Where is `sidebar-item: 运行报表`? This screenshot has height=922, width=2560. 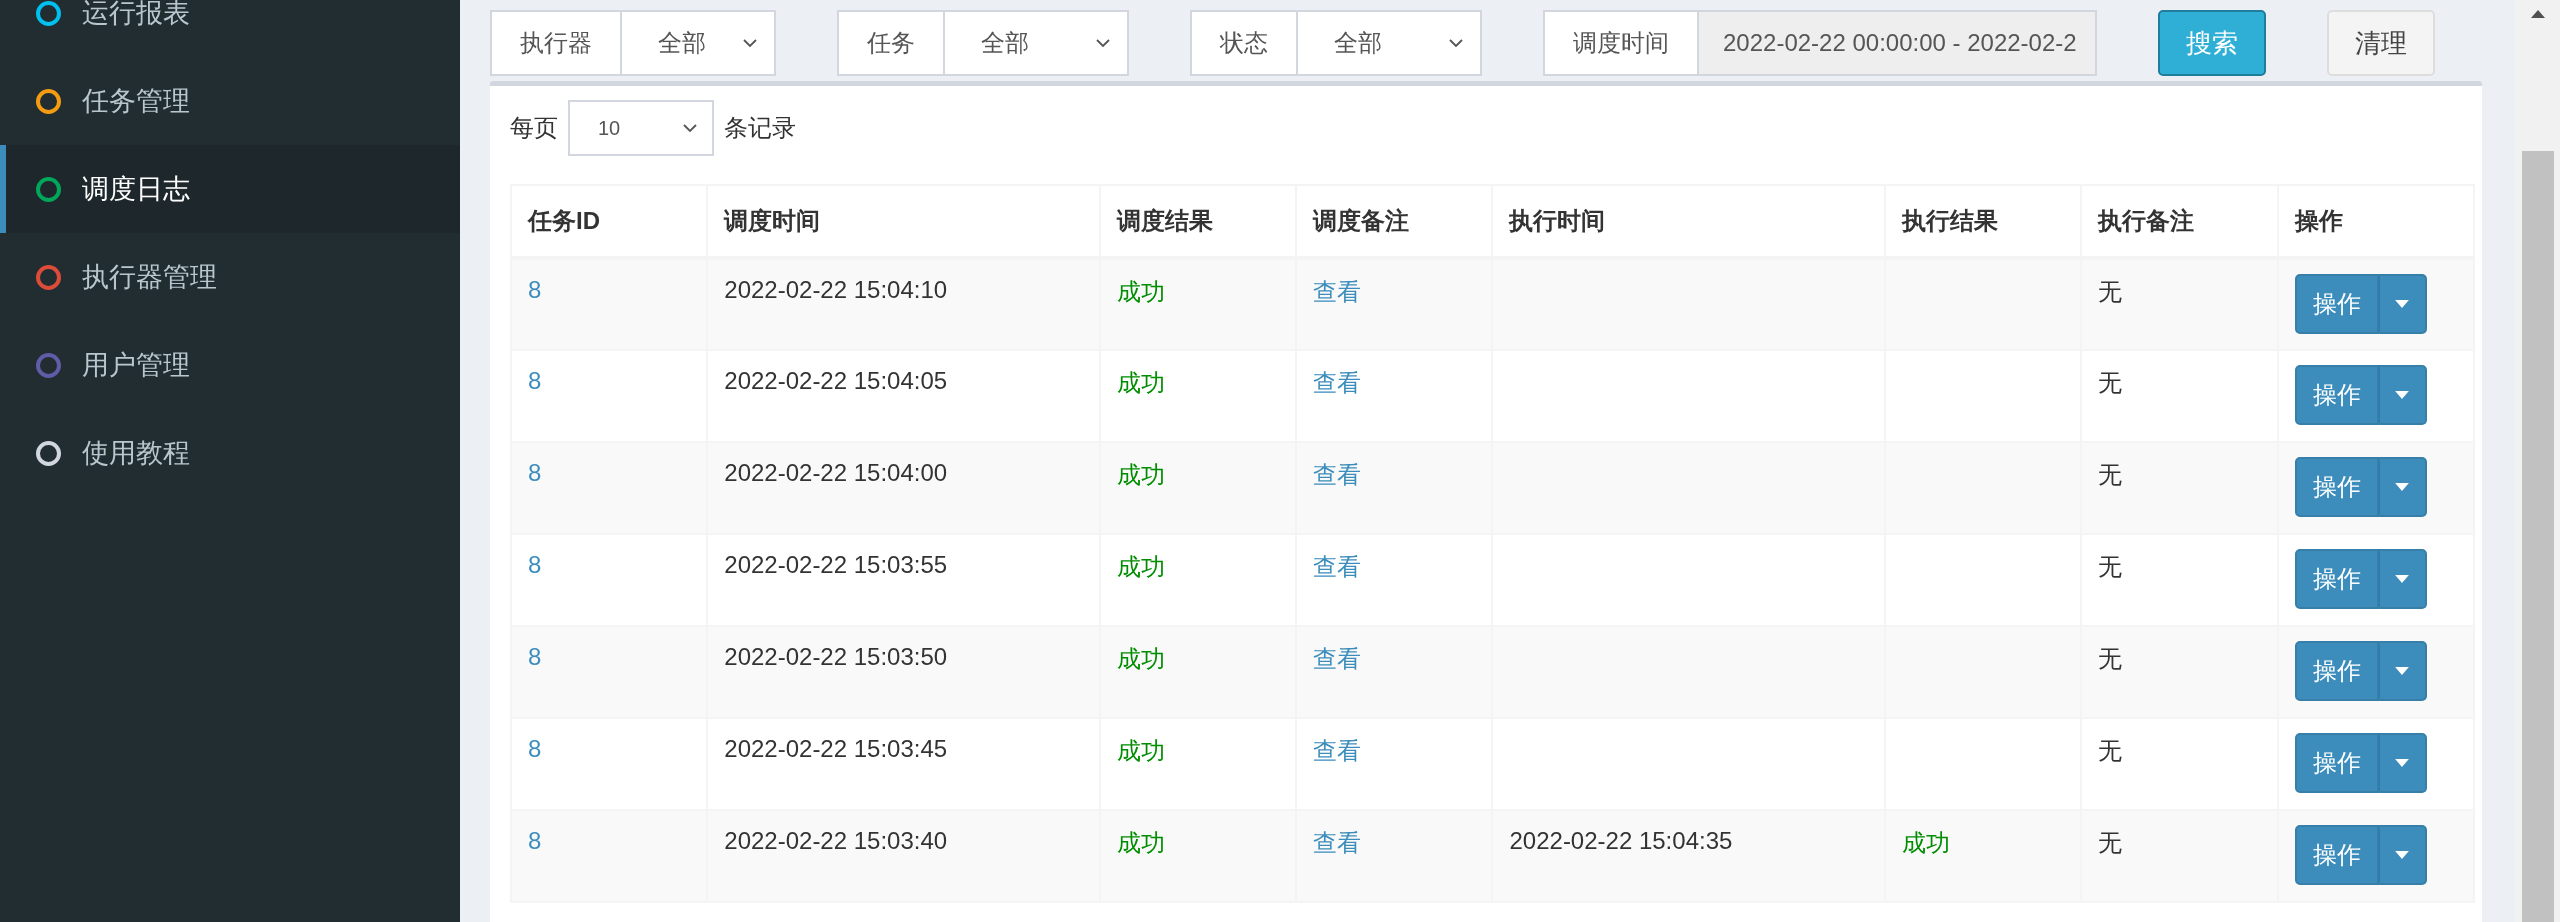 sidebar-item: 运行报表 is located at coordinates (230, 28).